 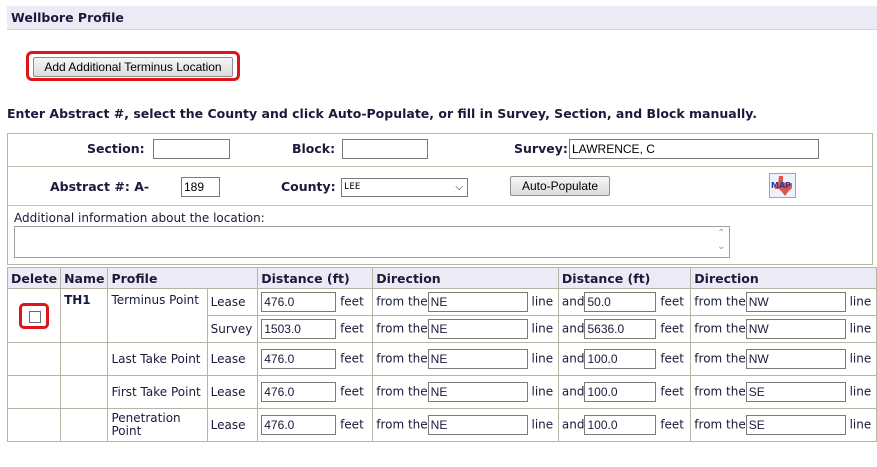 I want to click on row-profile: Terminus Point, so click(x=157, y=315).